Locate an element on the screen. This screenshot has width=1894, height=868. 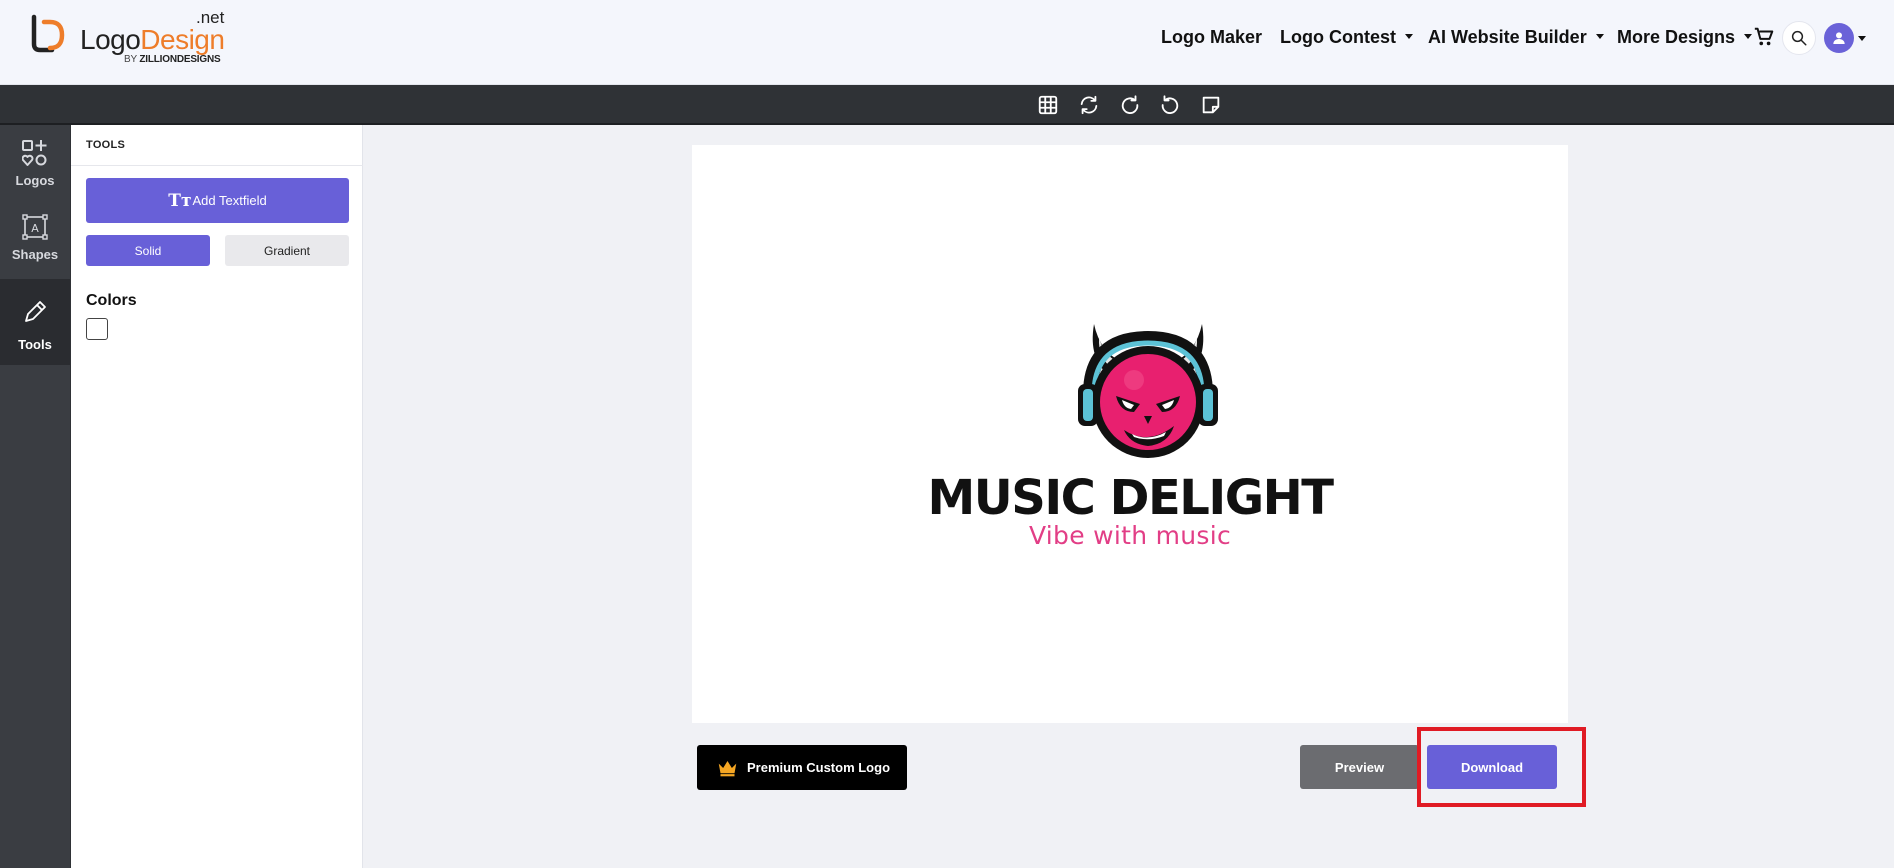
gradient-toggle: Gradient is located at coordinates (287, 250).